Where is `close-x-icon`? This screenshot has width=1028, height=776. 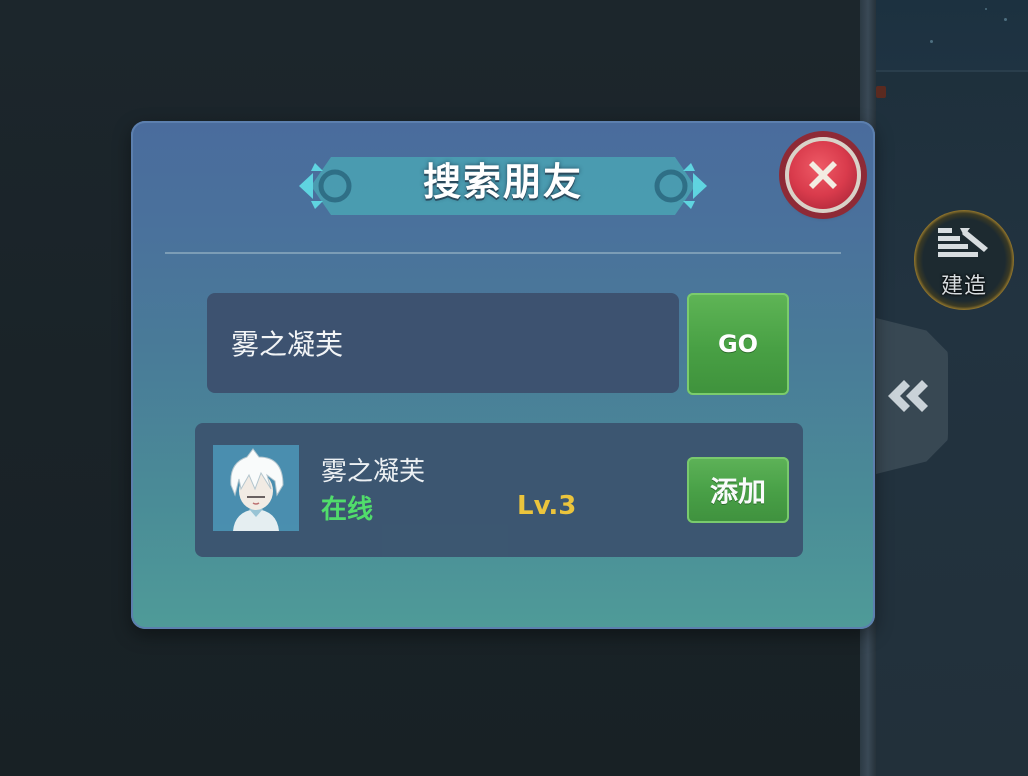 close-x-icon is located at coordinates (823, 175).